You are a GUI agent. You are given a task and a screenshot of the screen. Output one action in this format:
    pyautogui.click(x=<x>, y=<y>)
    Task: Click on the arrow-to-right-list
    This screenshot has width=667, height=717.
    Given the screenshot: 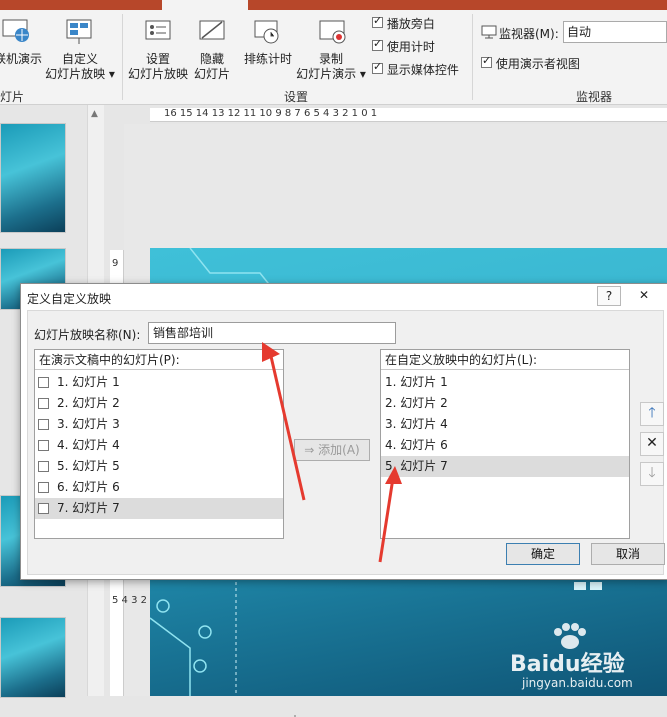 What is the action you would take?
    pyautogui.click(x=386, y=520)
    